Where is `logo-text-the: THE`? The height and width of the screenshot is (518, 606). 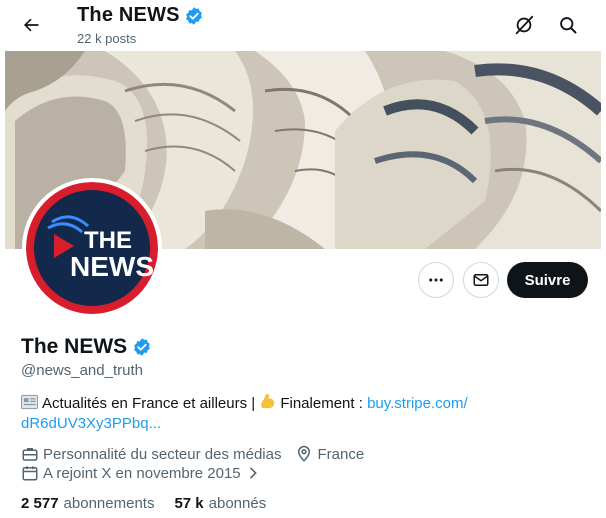 logo-text-the: THE is located at coordinates (108, 240).